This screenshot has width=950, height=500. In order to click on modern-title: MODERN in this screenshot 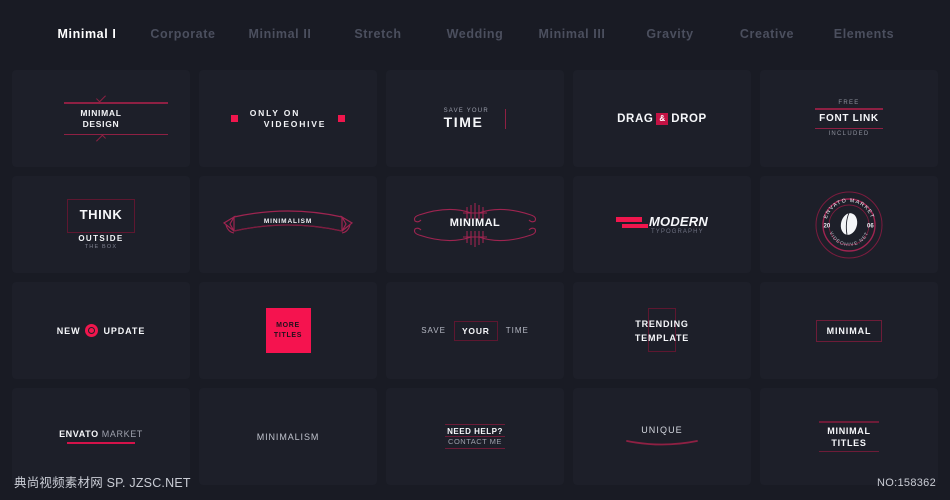, I will do `click(678, 221)`.